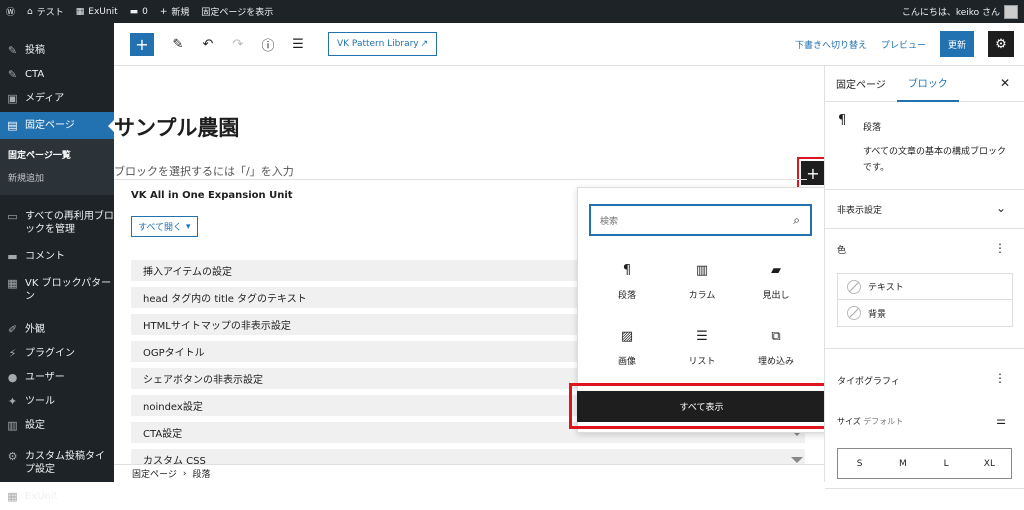  Describe the element at coordinates (57, 50) in the screenshot. I see `menu-posts: ✎ 投稿` at that location.